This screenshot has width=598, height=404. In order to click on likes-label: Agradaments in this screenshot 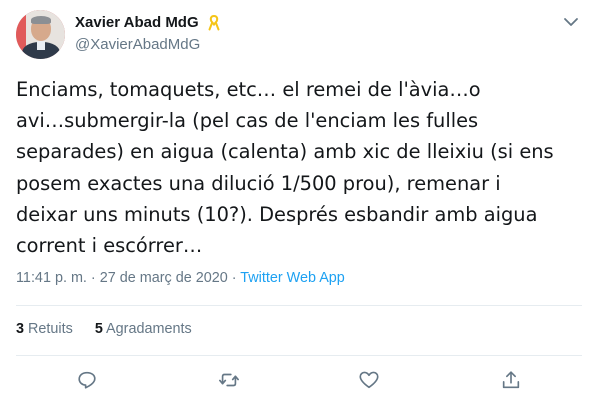, I will do `click(149, 329)`.